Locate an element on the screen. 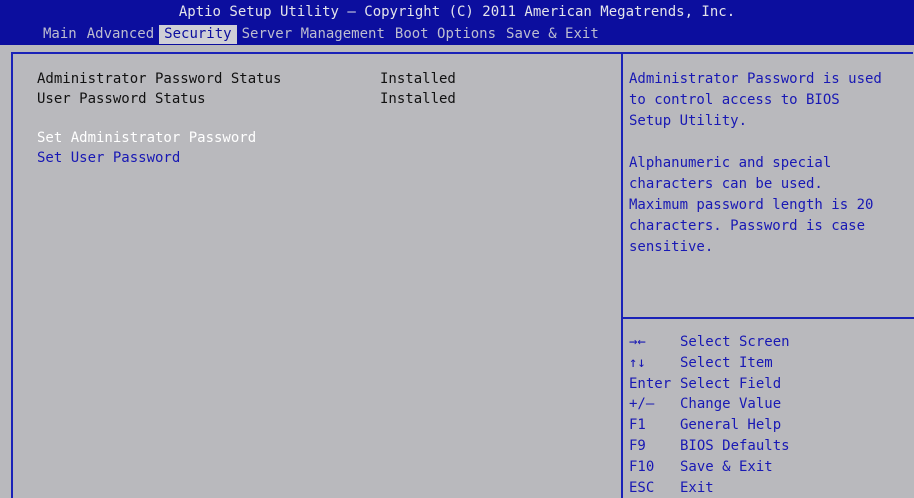 This screenshot has height=498, width=914. tab-main: Main is located at coordinates (60, 34).